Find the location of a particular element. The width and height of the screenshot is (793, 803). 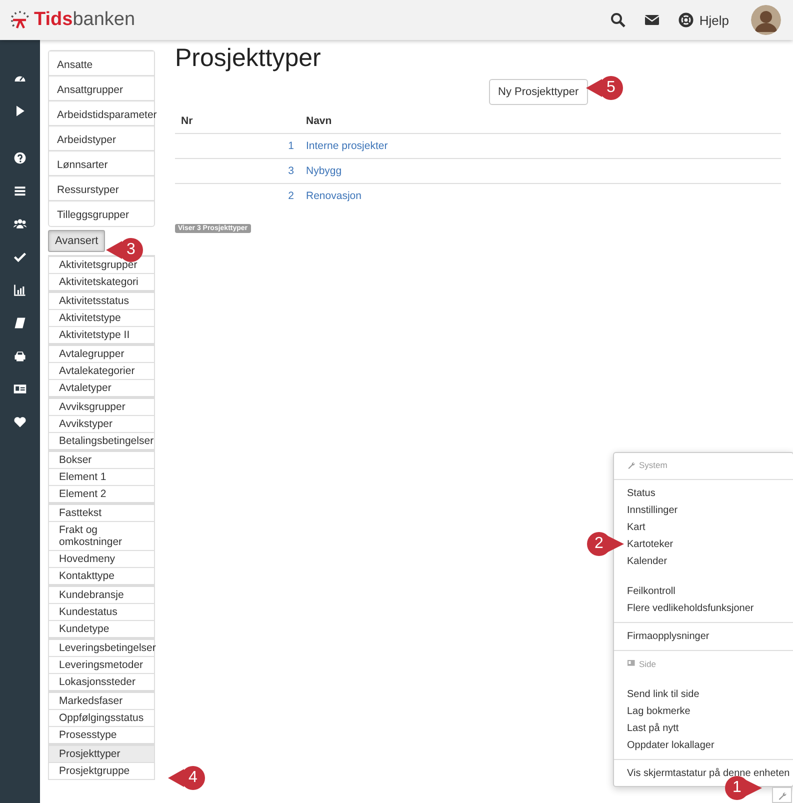

logo-icon is located at coordinates (20, 20).